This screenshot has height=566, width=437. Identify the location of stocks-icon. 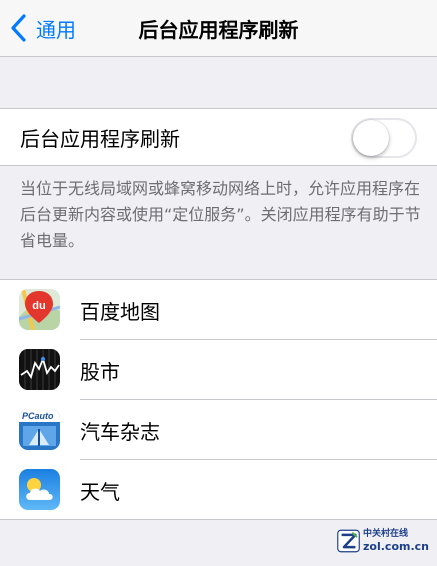
(39, 369).